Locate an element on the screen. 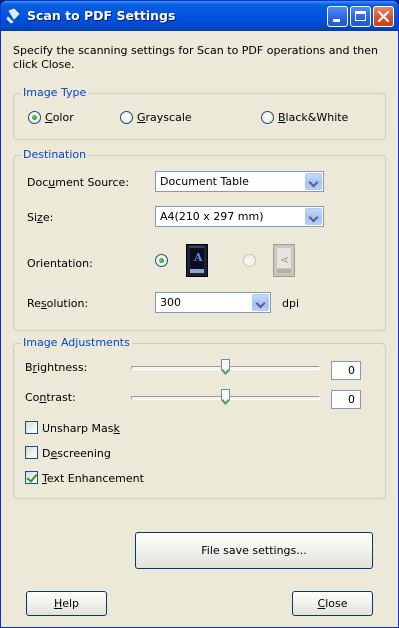 Image resolution: width=399 pixels, height=628 pixels. grayscale-radio is located at coordinates (126, 117).